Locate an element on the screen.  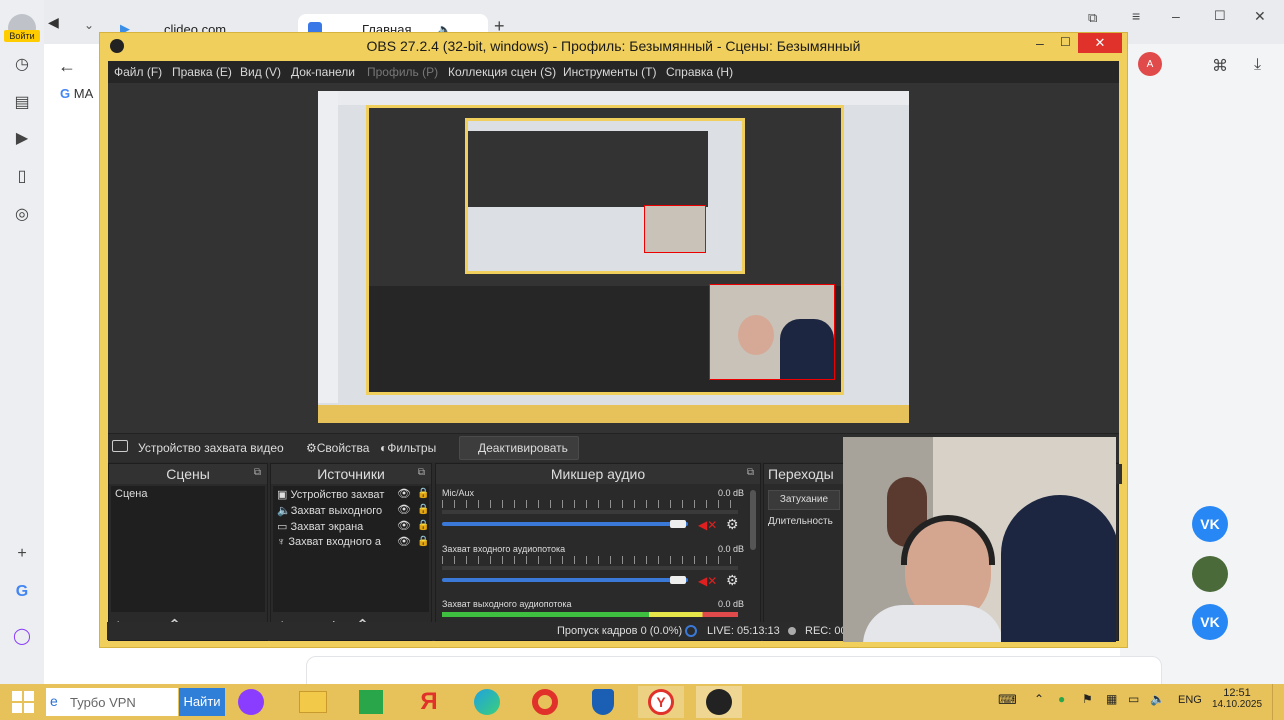
channel-name: Захват входного аудиопотока is located at coordinates (504, 549).